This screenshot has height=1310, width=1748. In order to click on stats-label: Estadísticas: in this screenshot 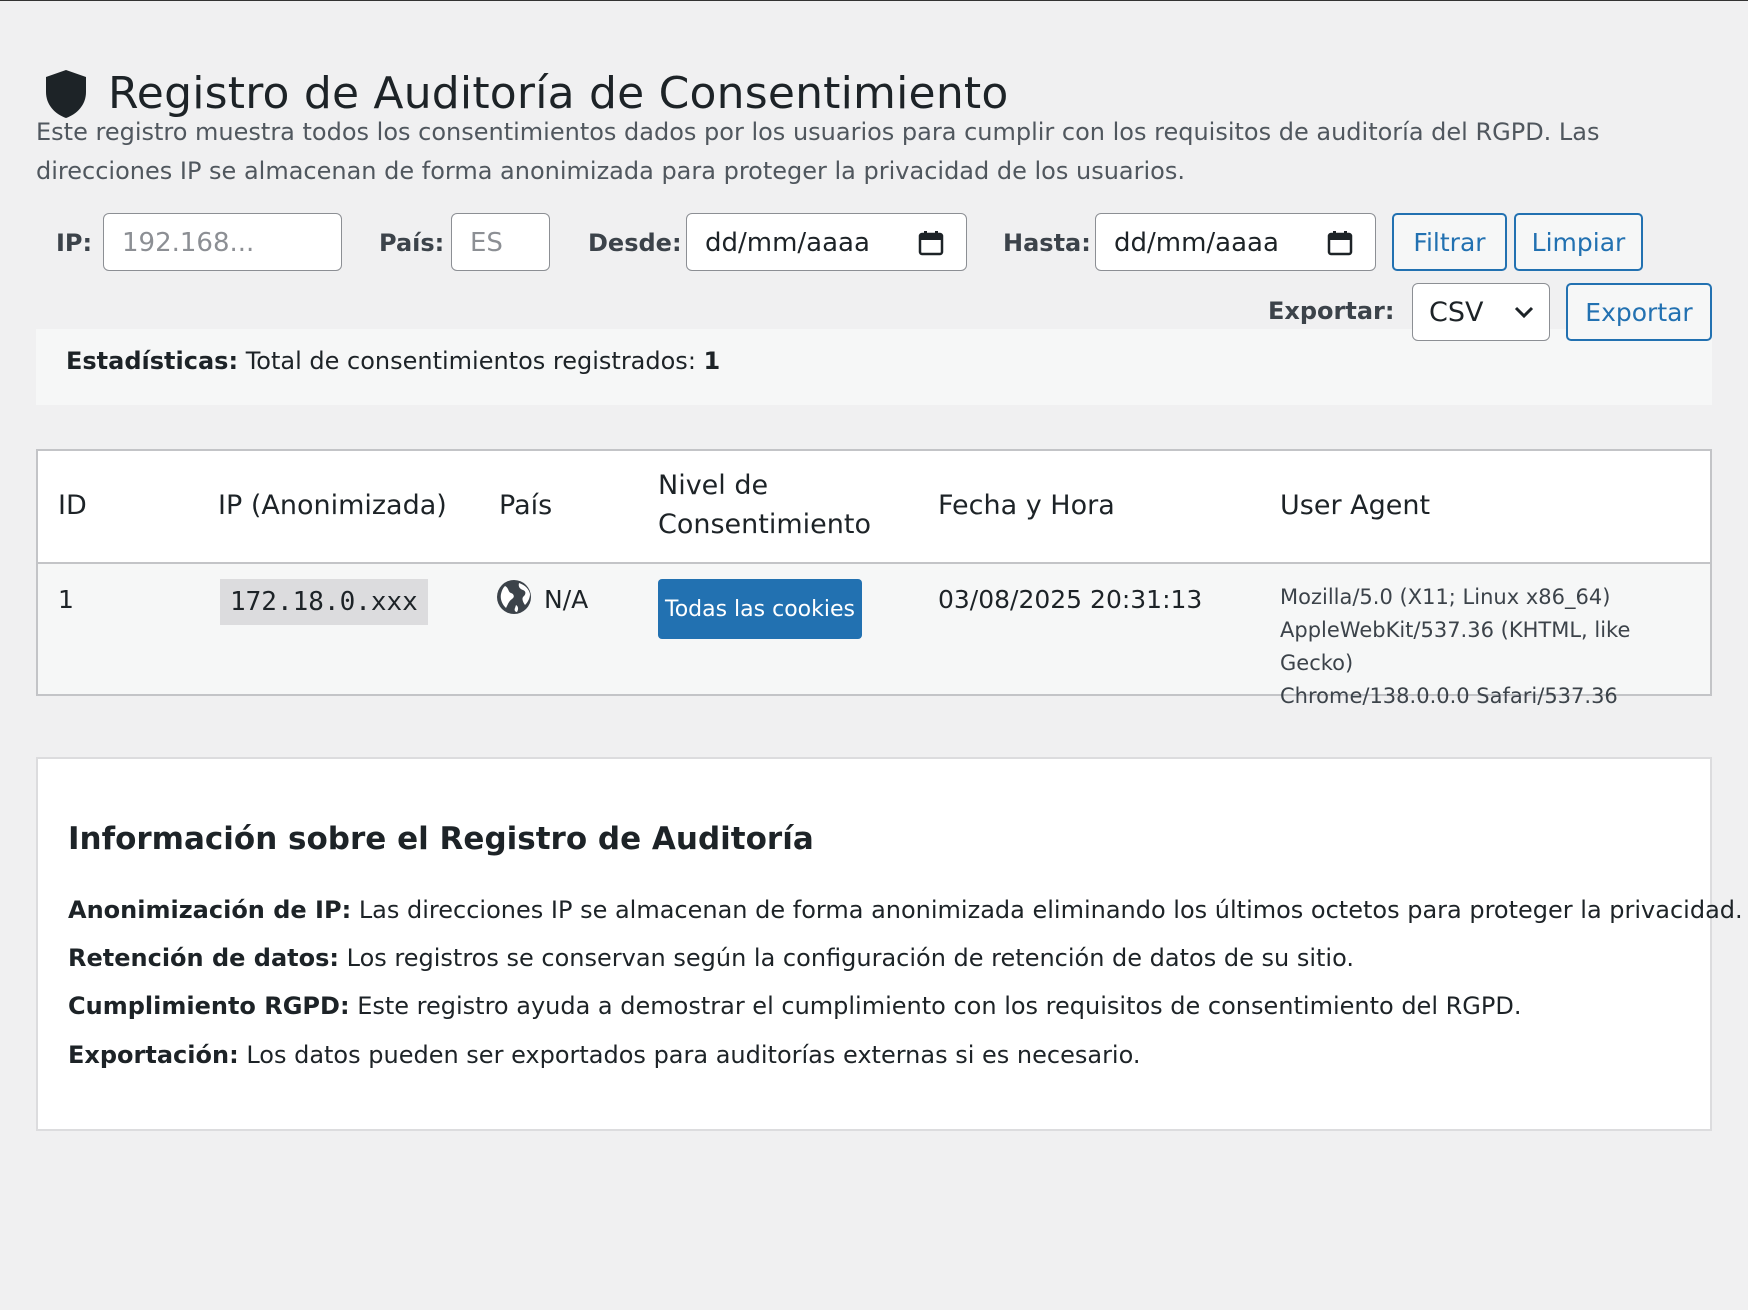, I will do `click(152, 361)`.